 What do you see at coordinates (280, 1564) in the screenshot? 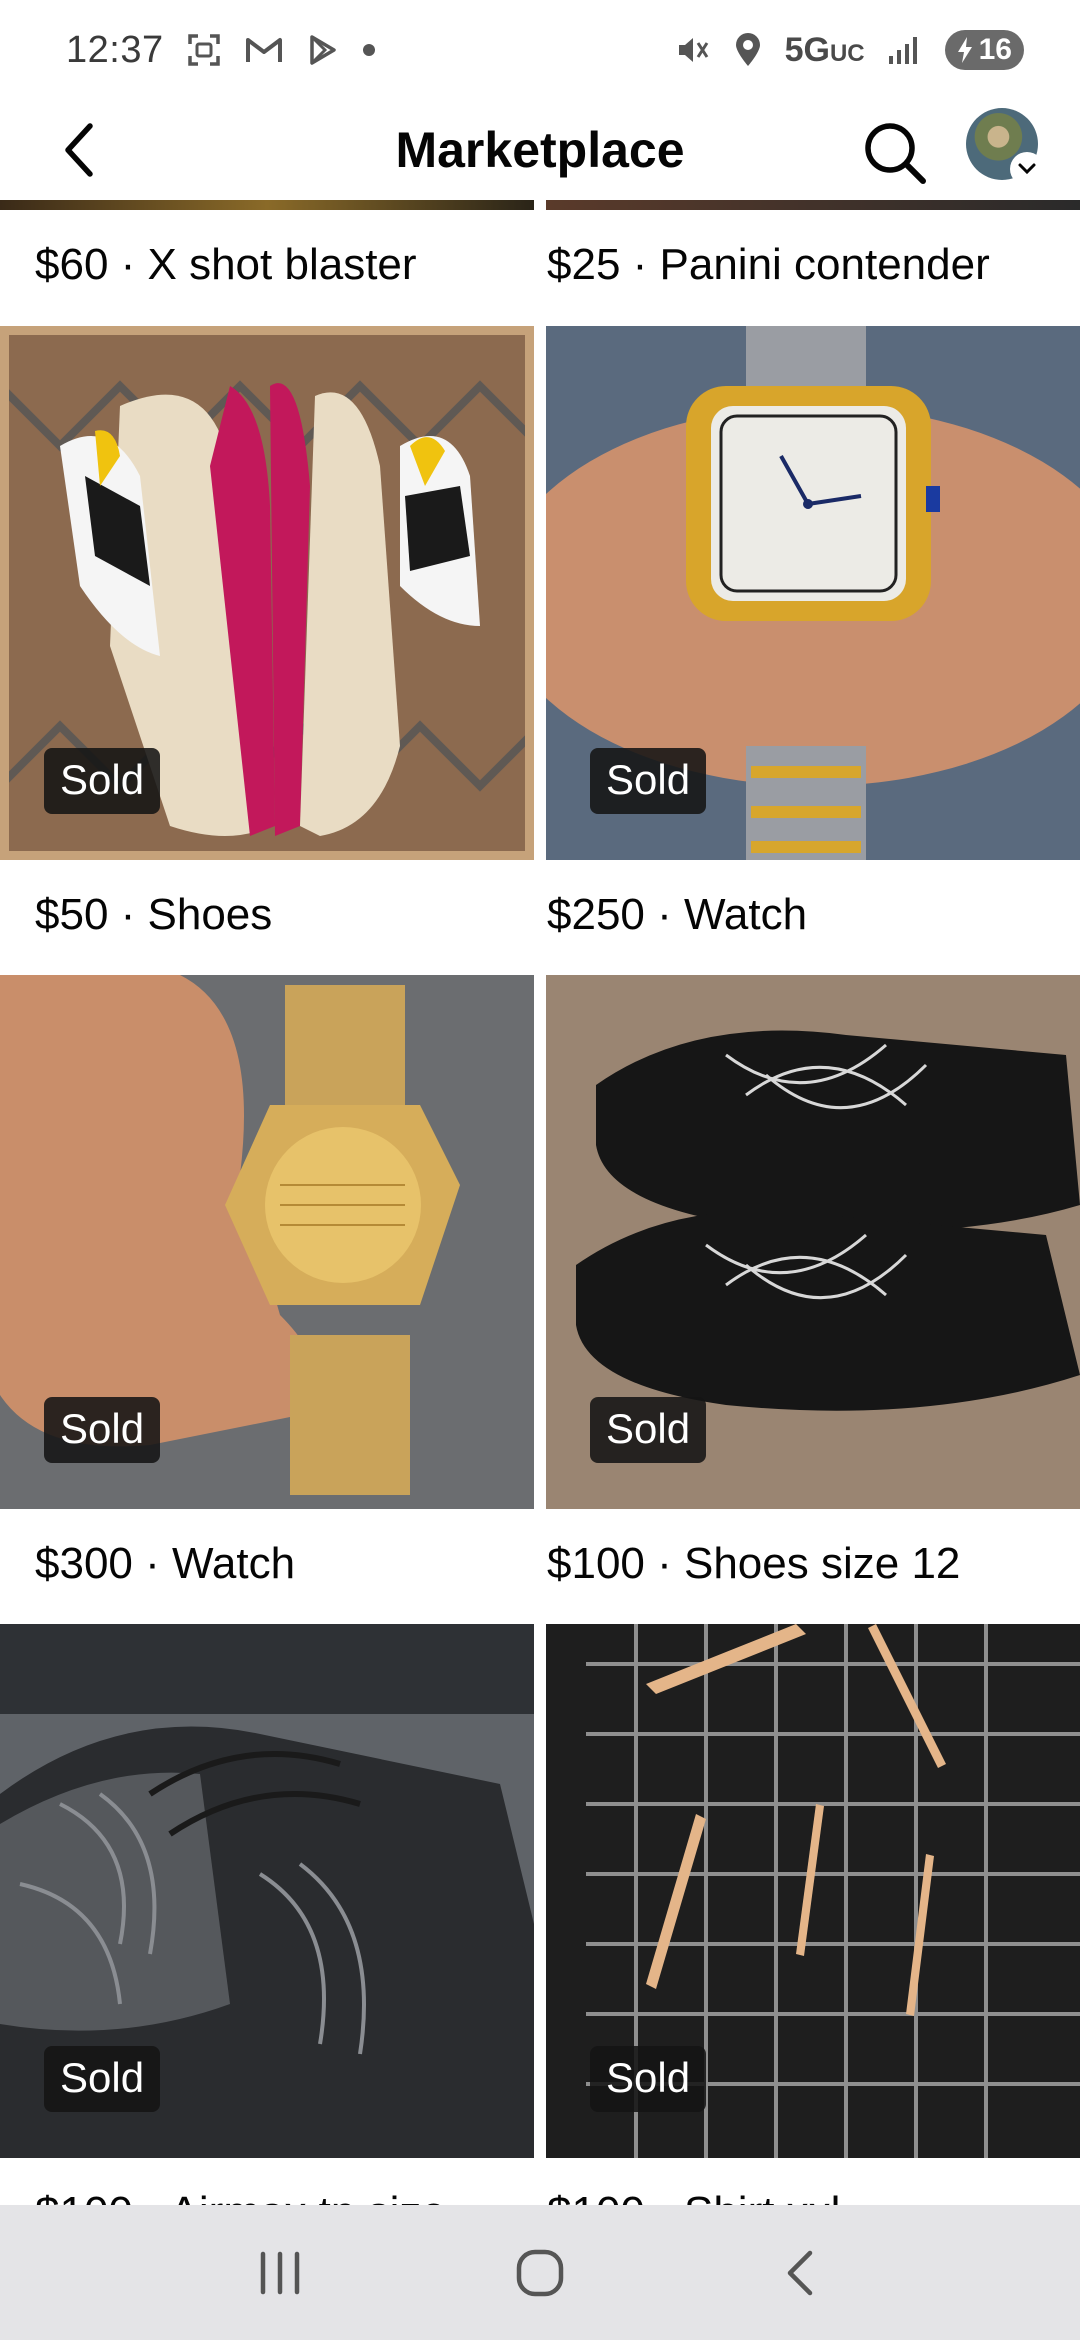
I see `listing-caption: $300 · Watch` at bounding box center [280, 1564].